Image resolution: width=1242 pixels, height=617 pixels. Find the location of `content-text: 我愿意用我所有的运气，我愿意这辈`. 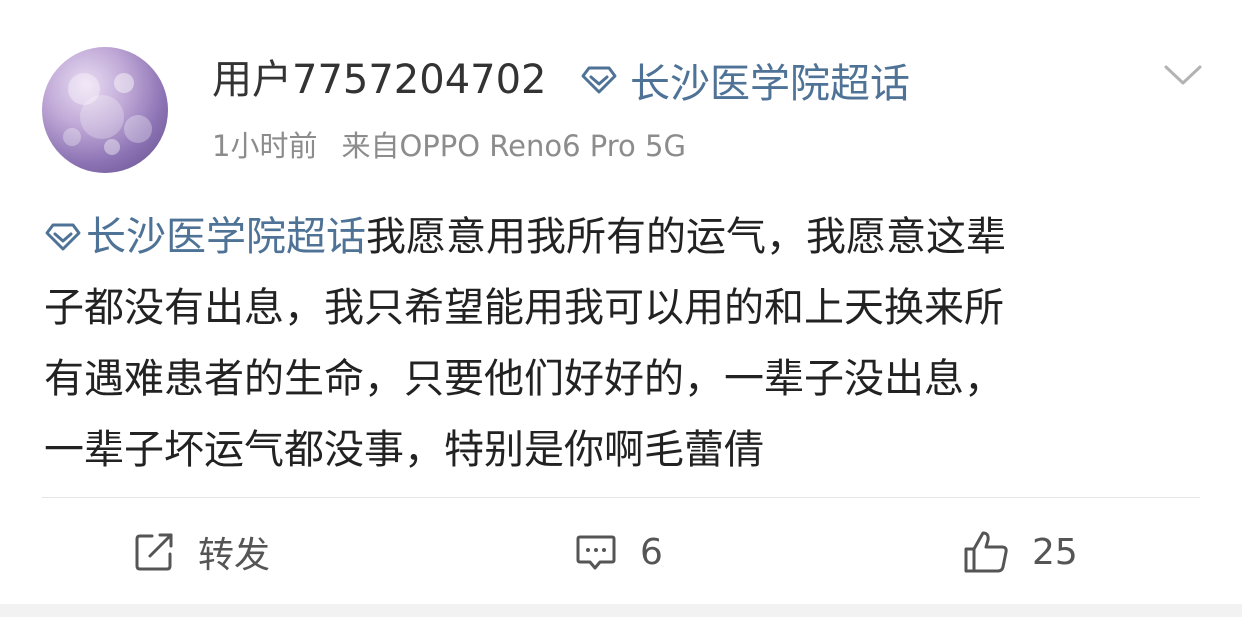

content-text: 我愿意用我所有的运气，我愿意这辈 is located at coordinates (686, 237).